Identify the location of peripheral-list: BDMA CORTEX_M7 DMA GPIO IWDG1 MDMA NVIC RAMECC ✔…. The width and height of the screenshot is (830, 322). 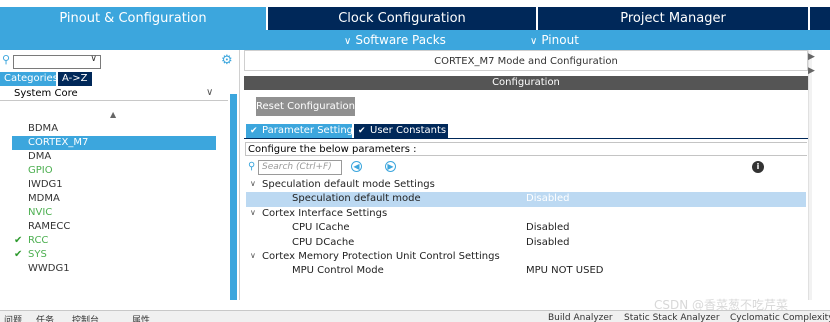
(114, 199).